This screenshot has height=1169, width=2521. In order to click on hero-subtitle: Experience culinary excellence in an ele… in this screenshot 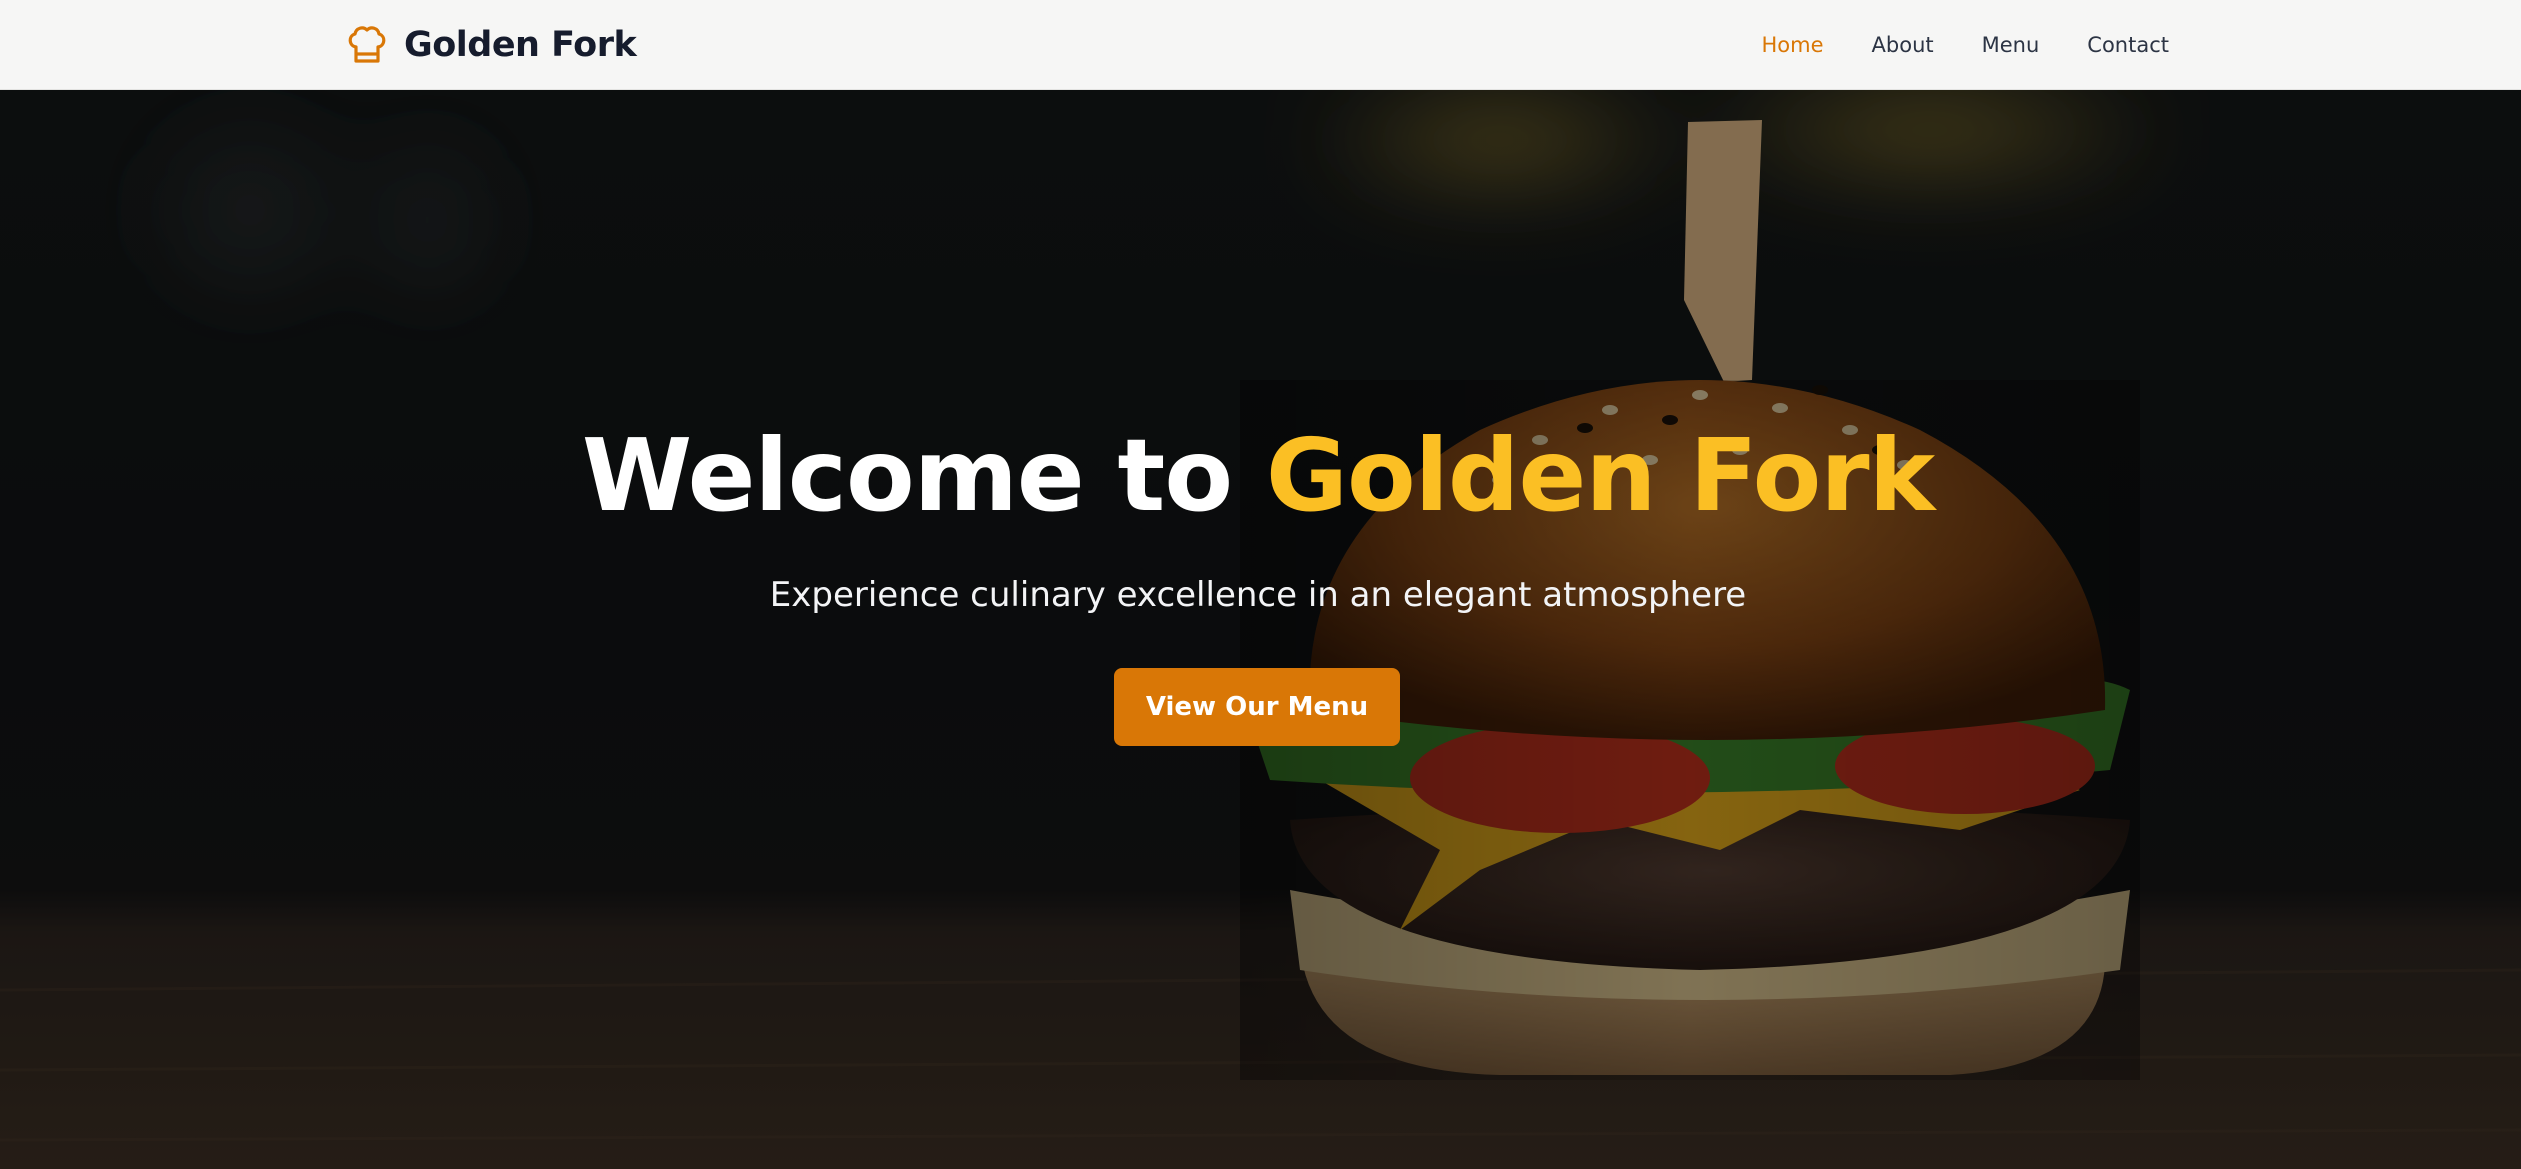, I will do `click(1258, 595)`.